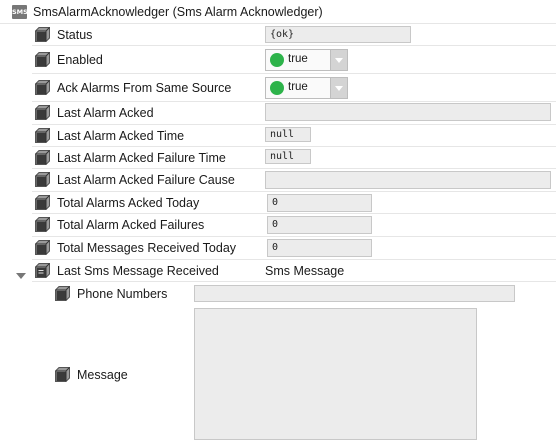 Image resolution: width=556 pixels, height=444 pixels. I want to click on property-row-last-sms-message-received: Last Sms Message Received Sms Message, so click(278, 271).